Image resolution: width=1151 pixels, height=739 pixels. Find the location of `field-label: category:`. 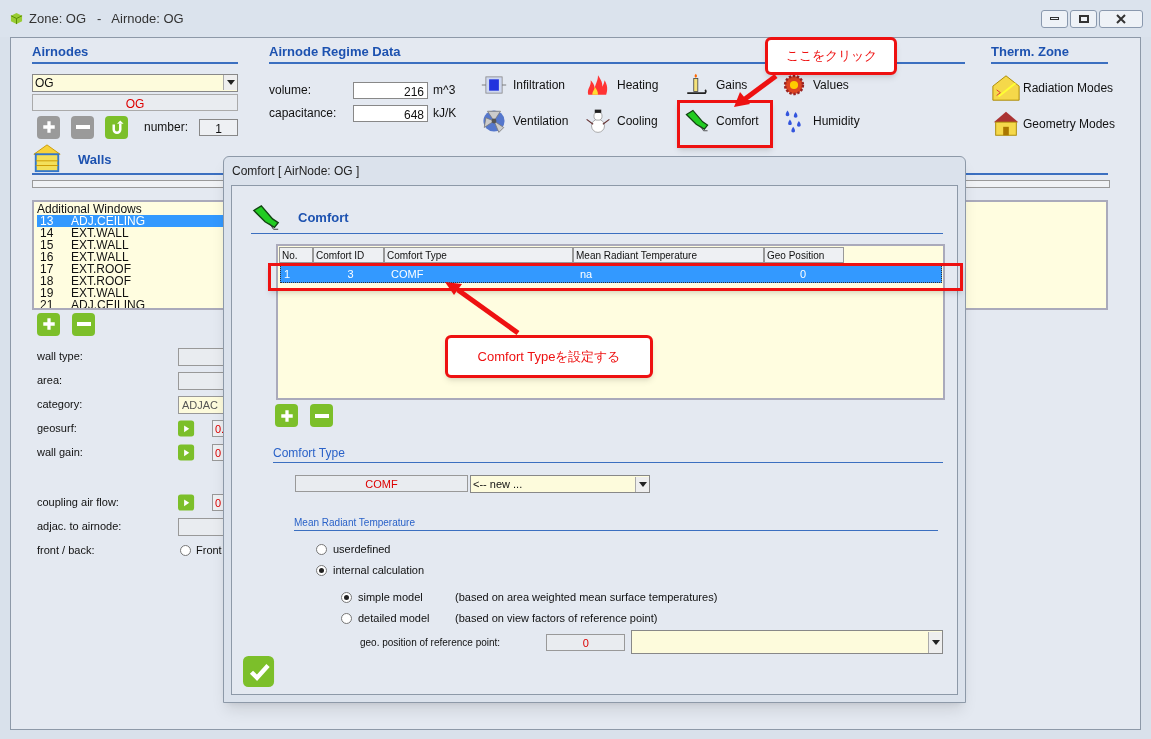

field-label: category: is located at coordinates (60, 405).